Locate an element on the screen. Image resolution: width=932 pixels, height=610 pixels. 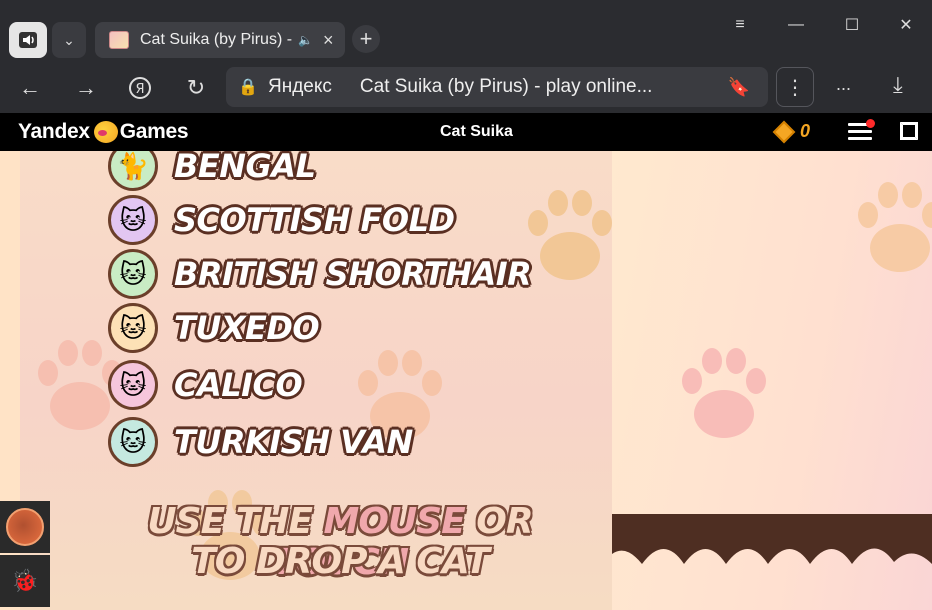
svg-text: Я is located at coordinates (139, 89).